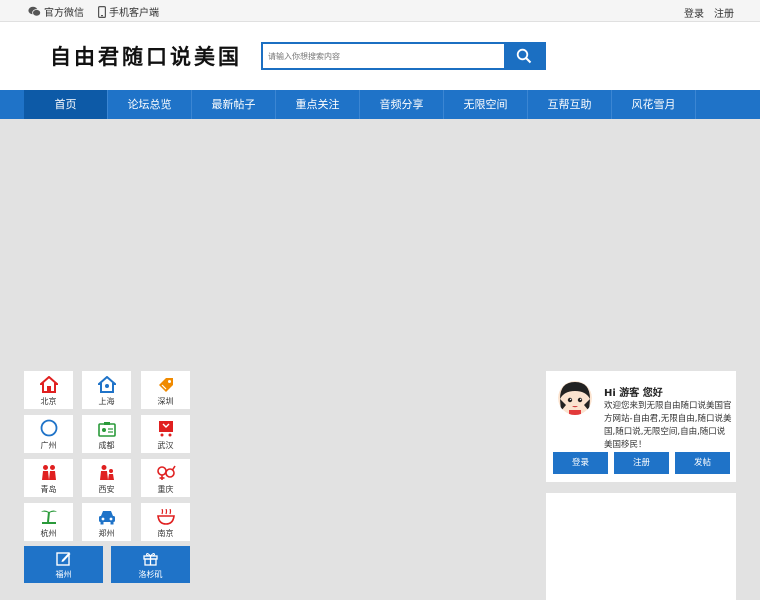  What do you see at coordinates (165, 445) in the screenshot?
I see `city-label: 武汉` at bounding box center [165, 445].